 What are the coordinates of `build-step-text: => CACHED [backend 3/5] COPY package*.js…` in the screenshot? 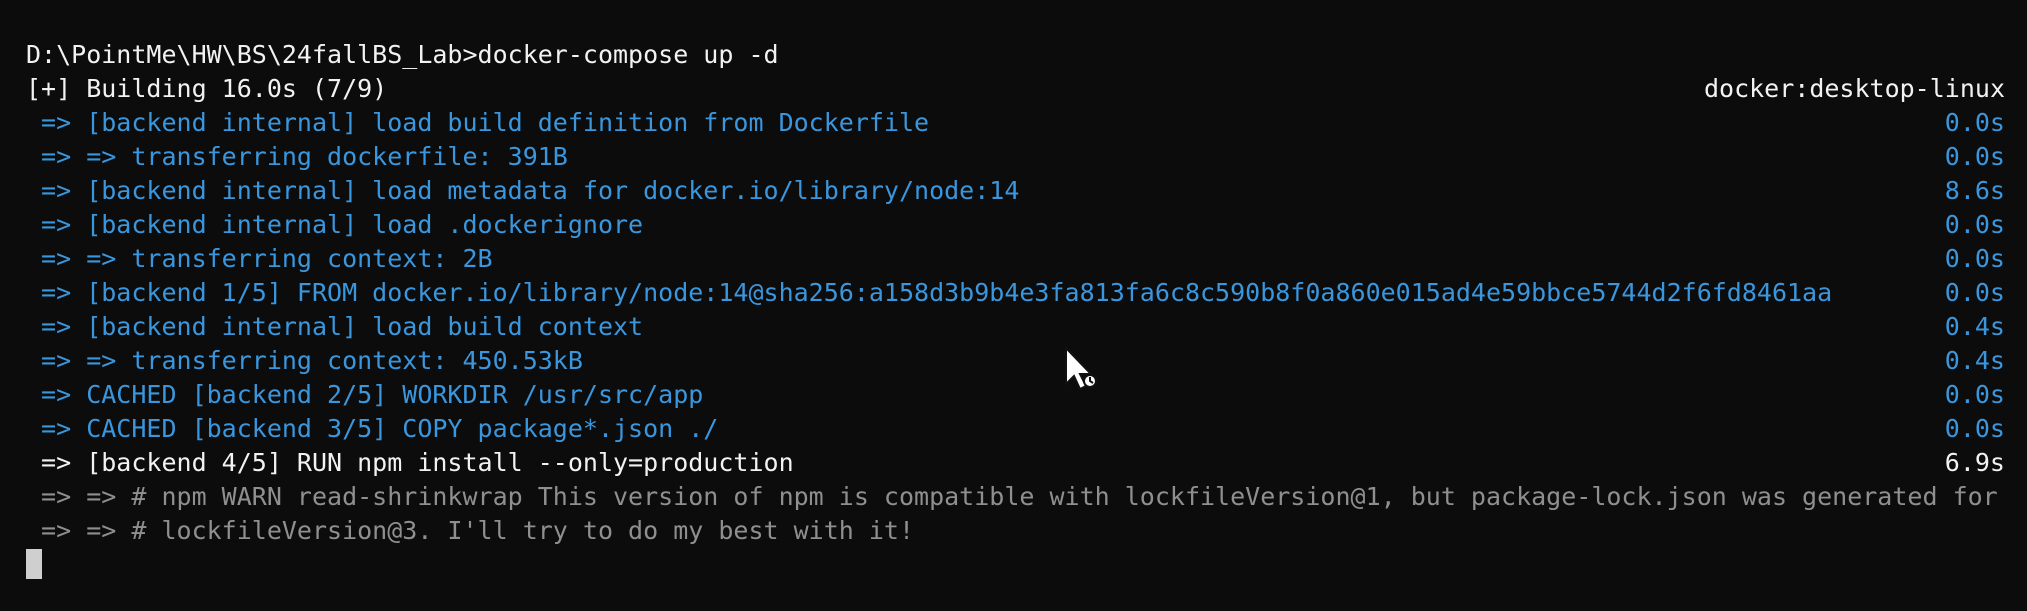 It's located at (372, 428).